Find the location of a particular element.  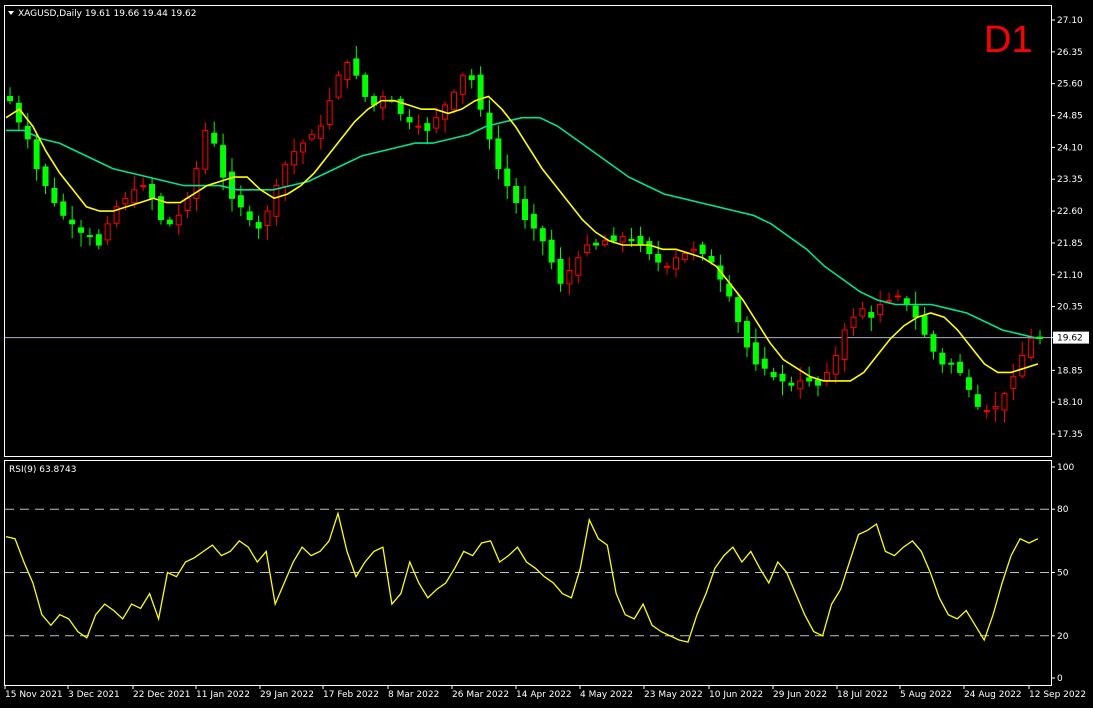

time-tick-label: 17 Feb 2022 is located at coordinates (351, 695).